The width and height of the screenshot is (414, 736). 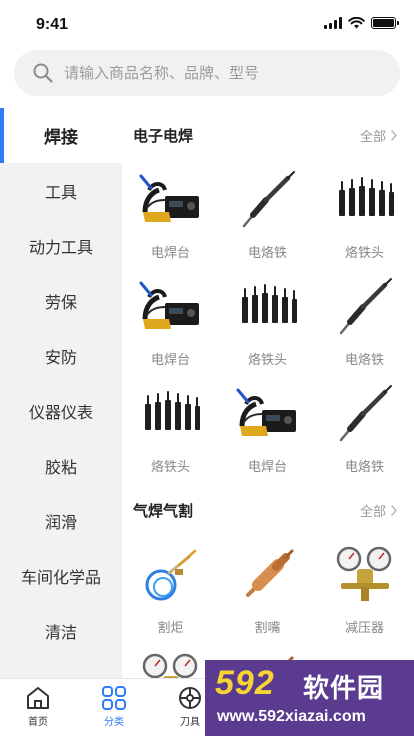 I want to click on product-label: 减压器, so click(x=364, y=627).